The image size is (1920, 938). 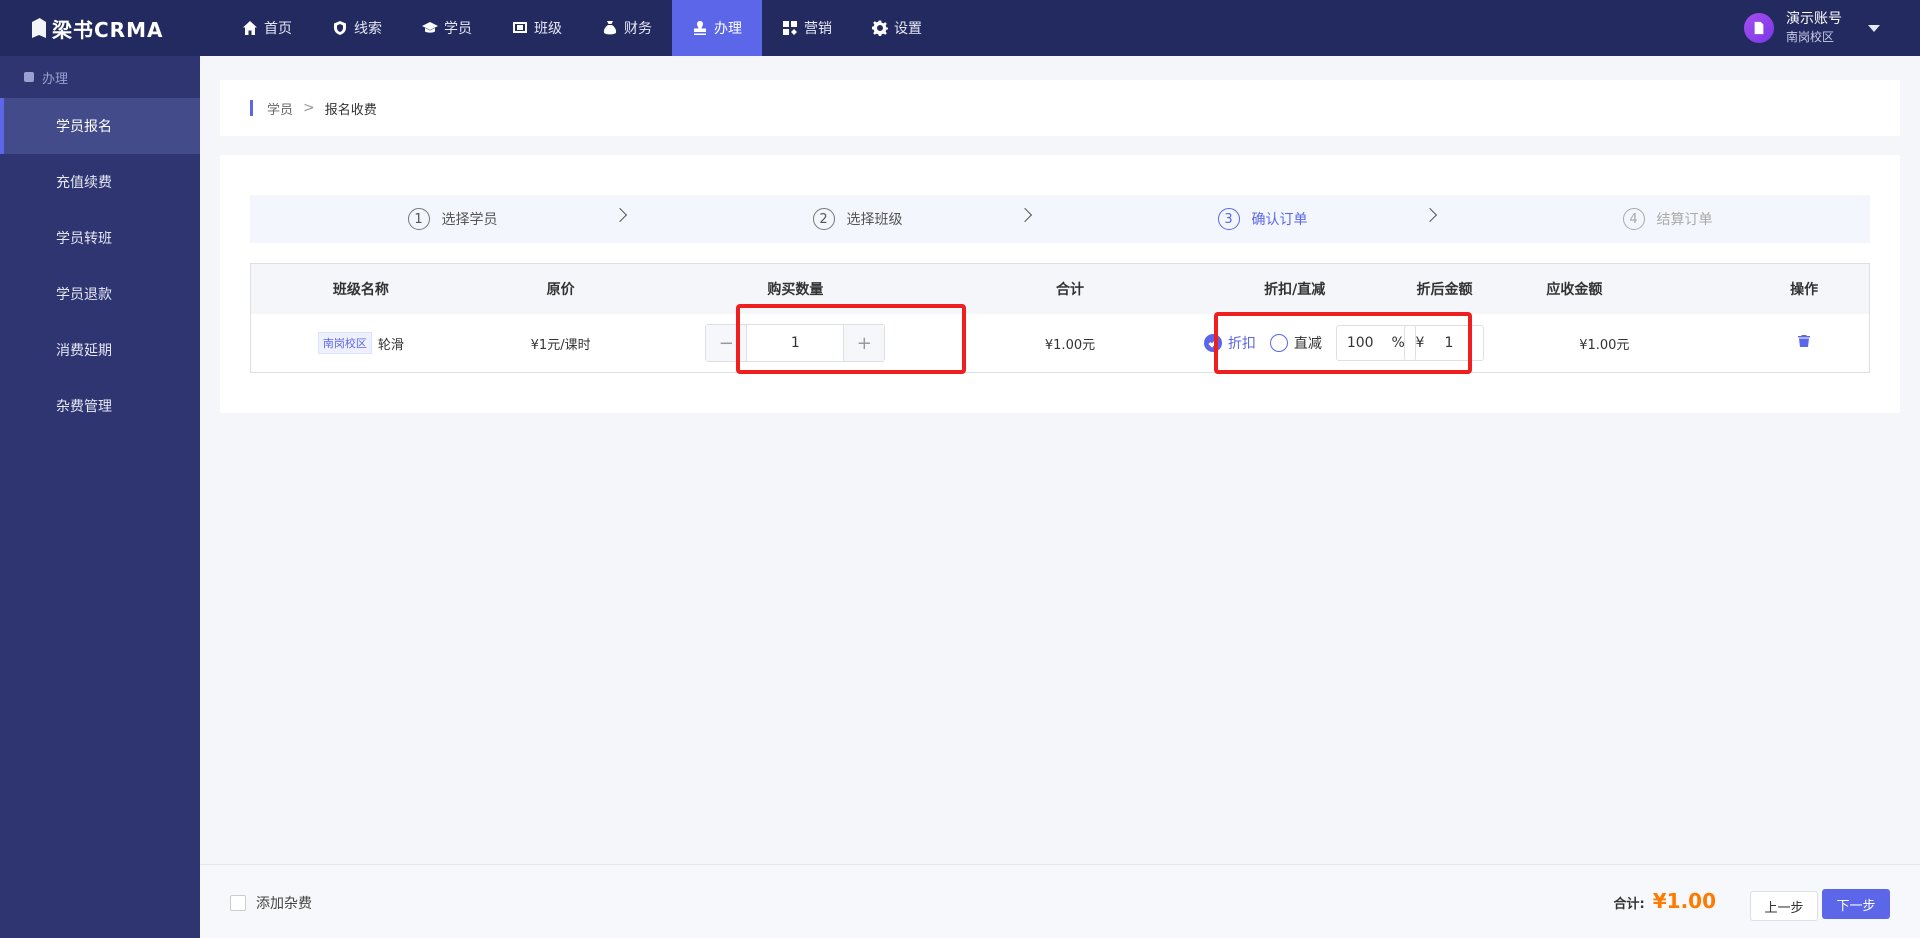 What do you see at coordinates (874, 220) in the screenshot?
I see `step-label: 选择班级` at bounding box center [874, 220].